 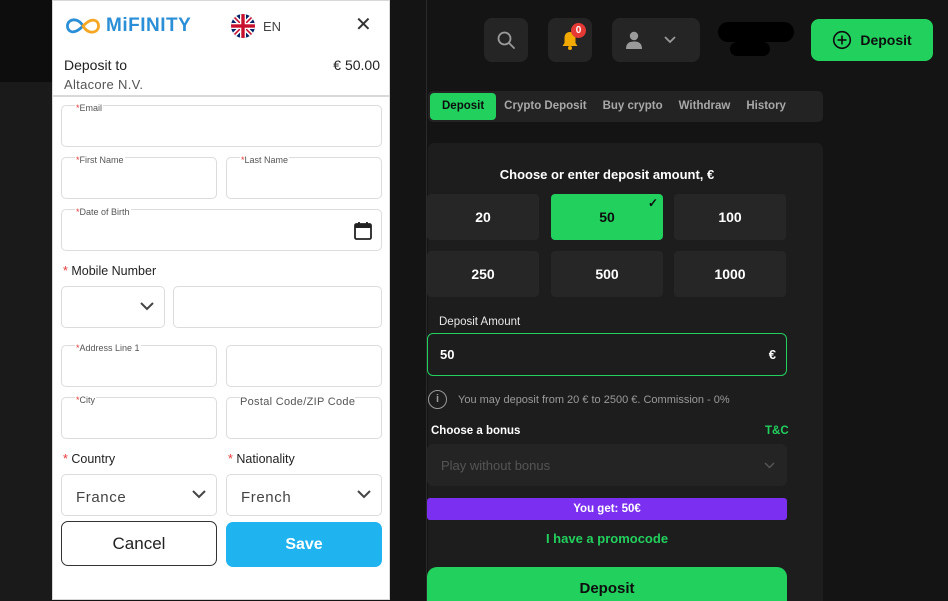 I want to click on language-selector: EN, so click(x=272, y=26).